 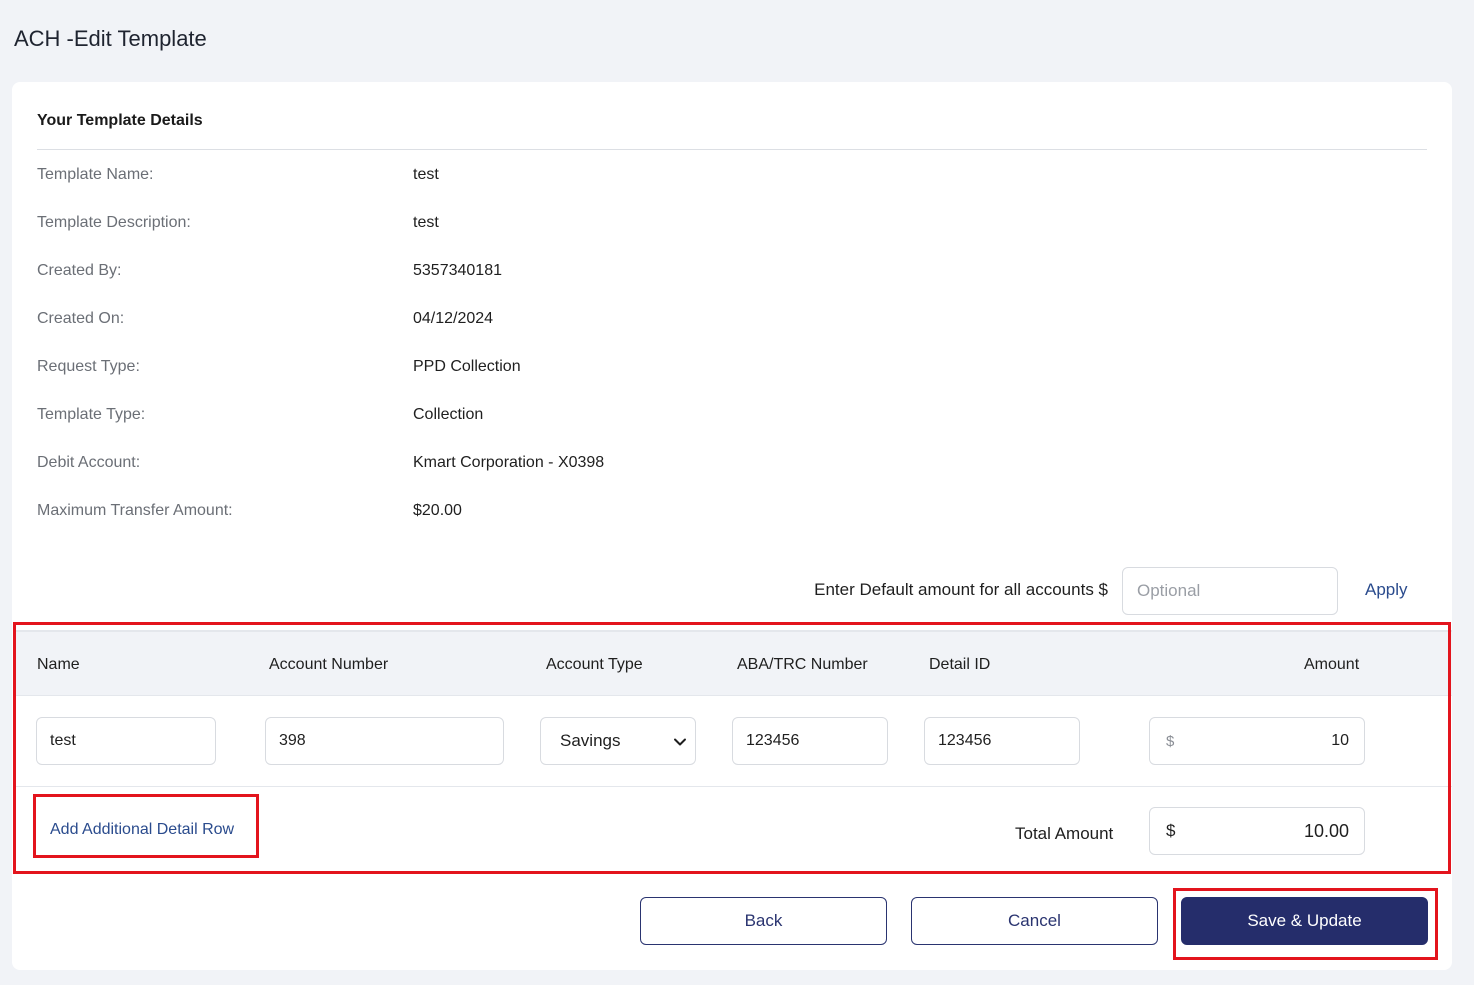 What do you see at coordinates (58, 664) in the screenshot?
I see `column-header-name: Name` at bounding box center [58, 664].